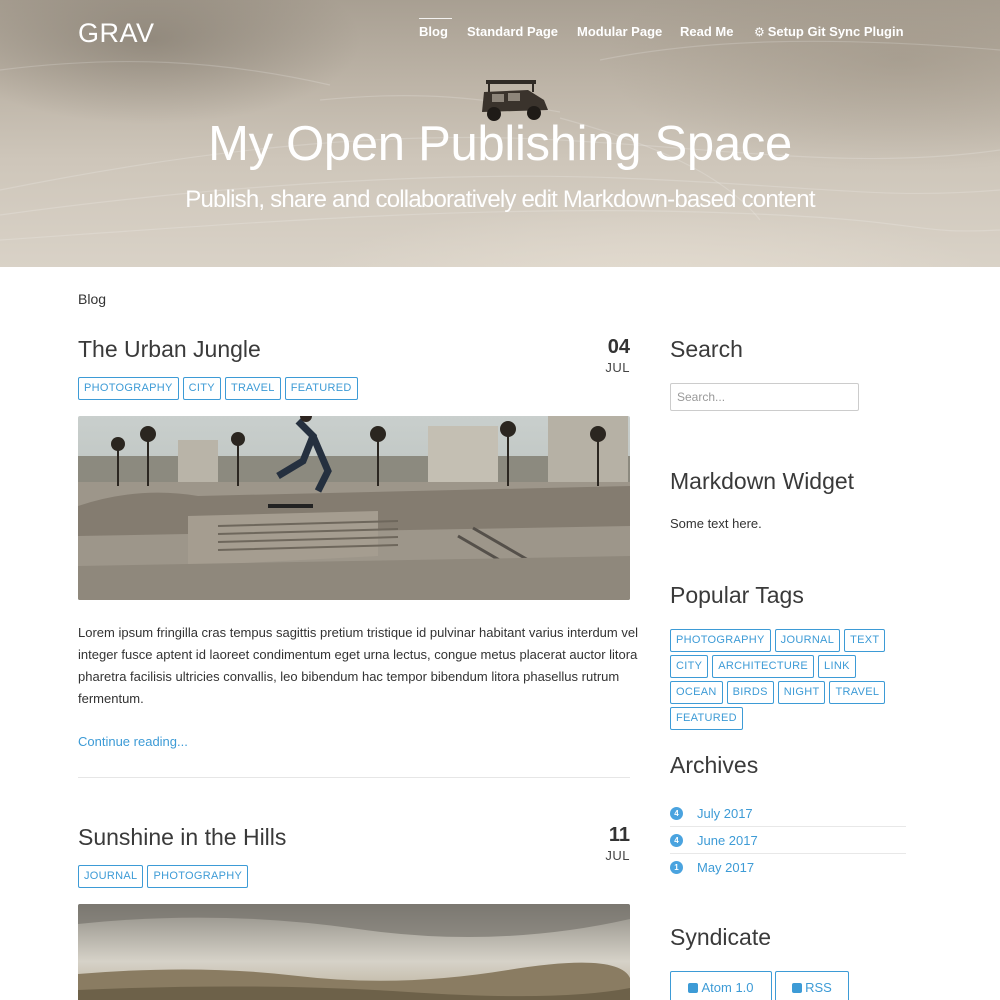  Describe the element at coordinates (500, 144) in the screenshot. I see `page-title: My Open Publishing Space` at that location.